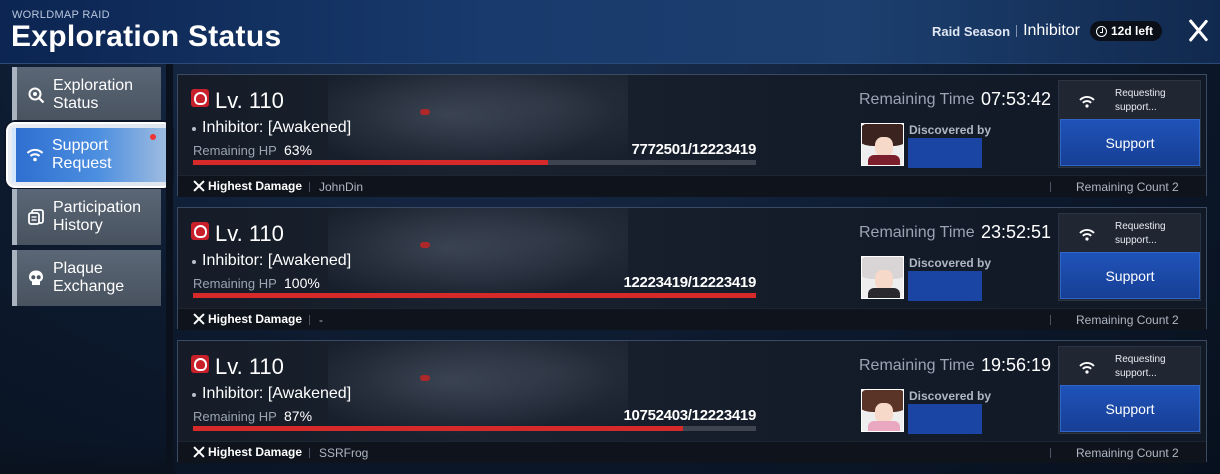 The width and height of the screenshot is (1220, 474). I want to click on sidebar-item-label: Exploration Status, so click(93, 94).